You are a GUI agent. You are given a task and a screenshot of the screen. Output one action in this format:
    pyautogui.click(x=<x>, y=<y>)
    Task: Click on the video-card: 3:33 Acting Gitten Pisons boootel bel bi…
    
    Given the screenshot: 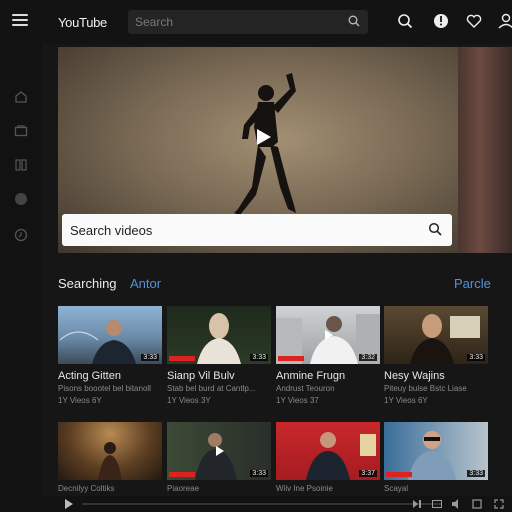 What is the action you would take?
    pyautogui.click(x=110, y=356)
    